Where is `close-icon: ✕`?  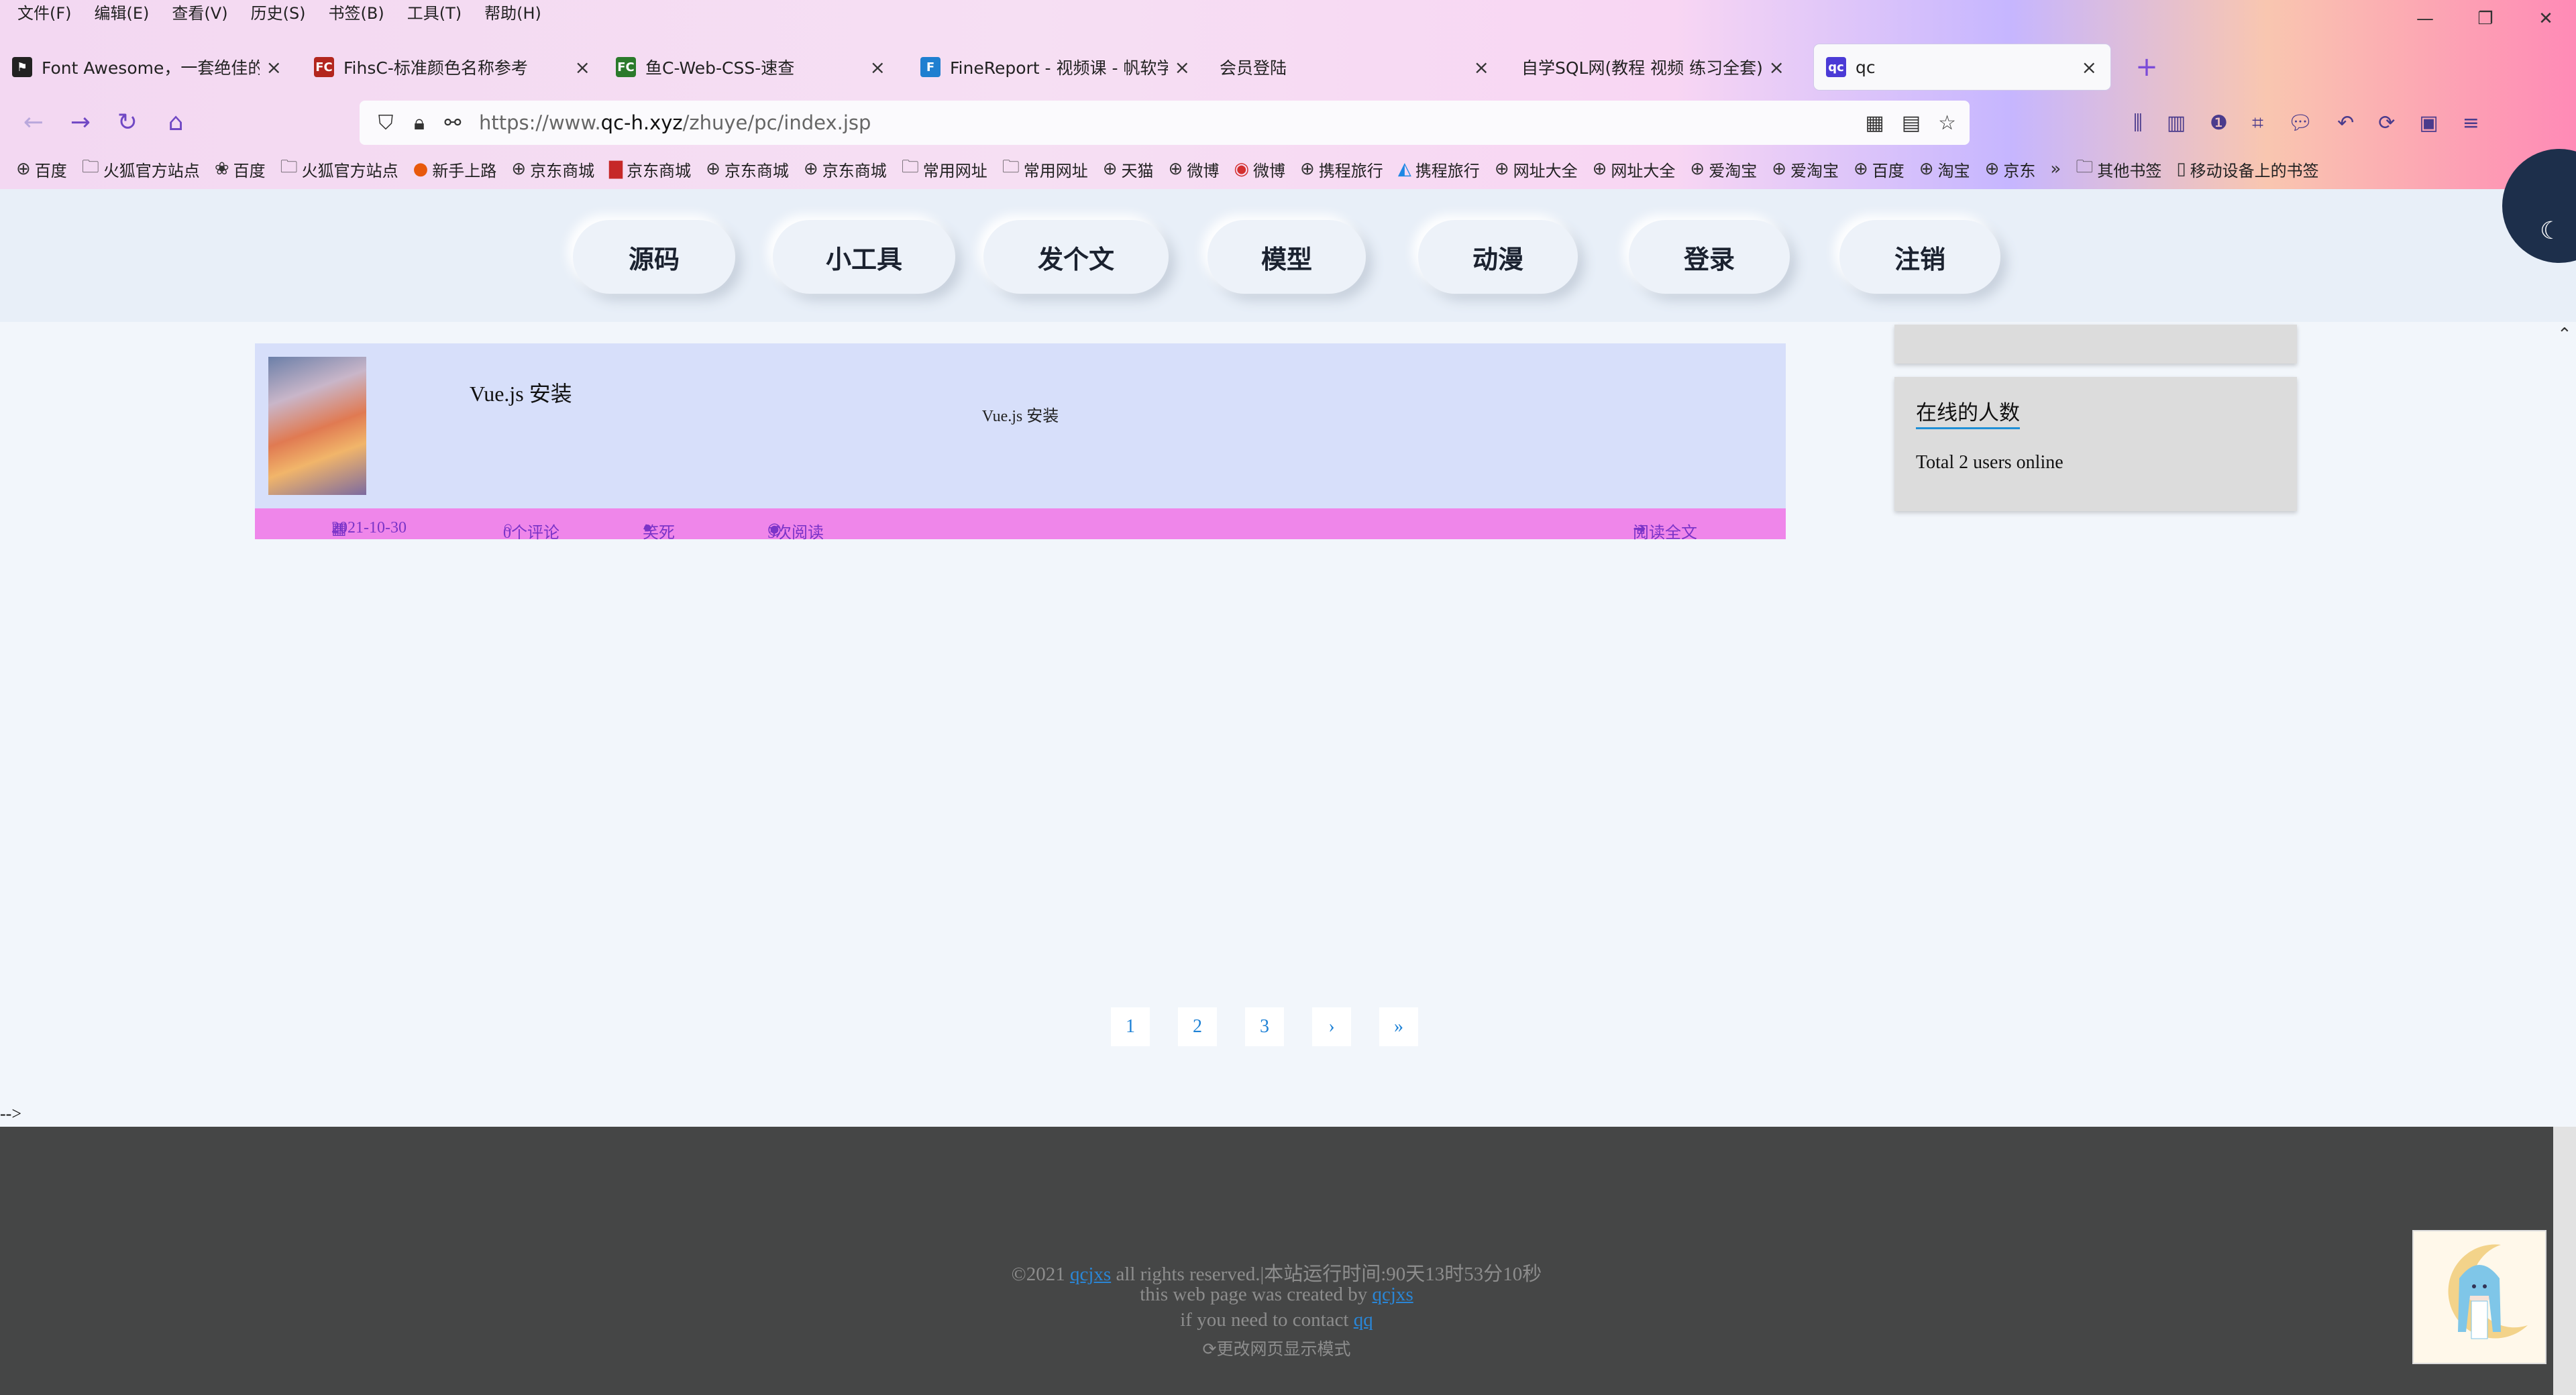
close-icon: ✕ is located at coordinates (2546, 19).